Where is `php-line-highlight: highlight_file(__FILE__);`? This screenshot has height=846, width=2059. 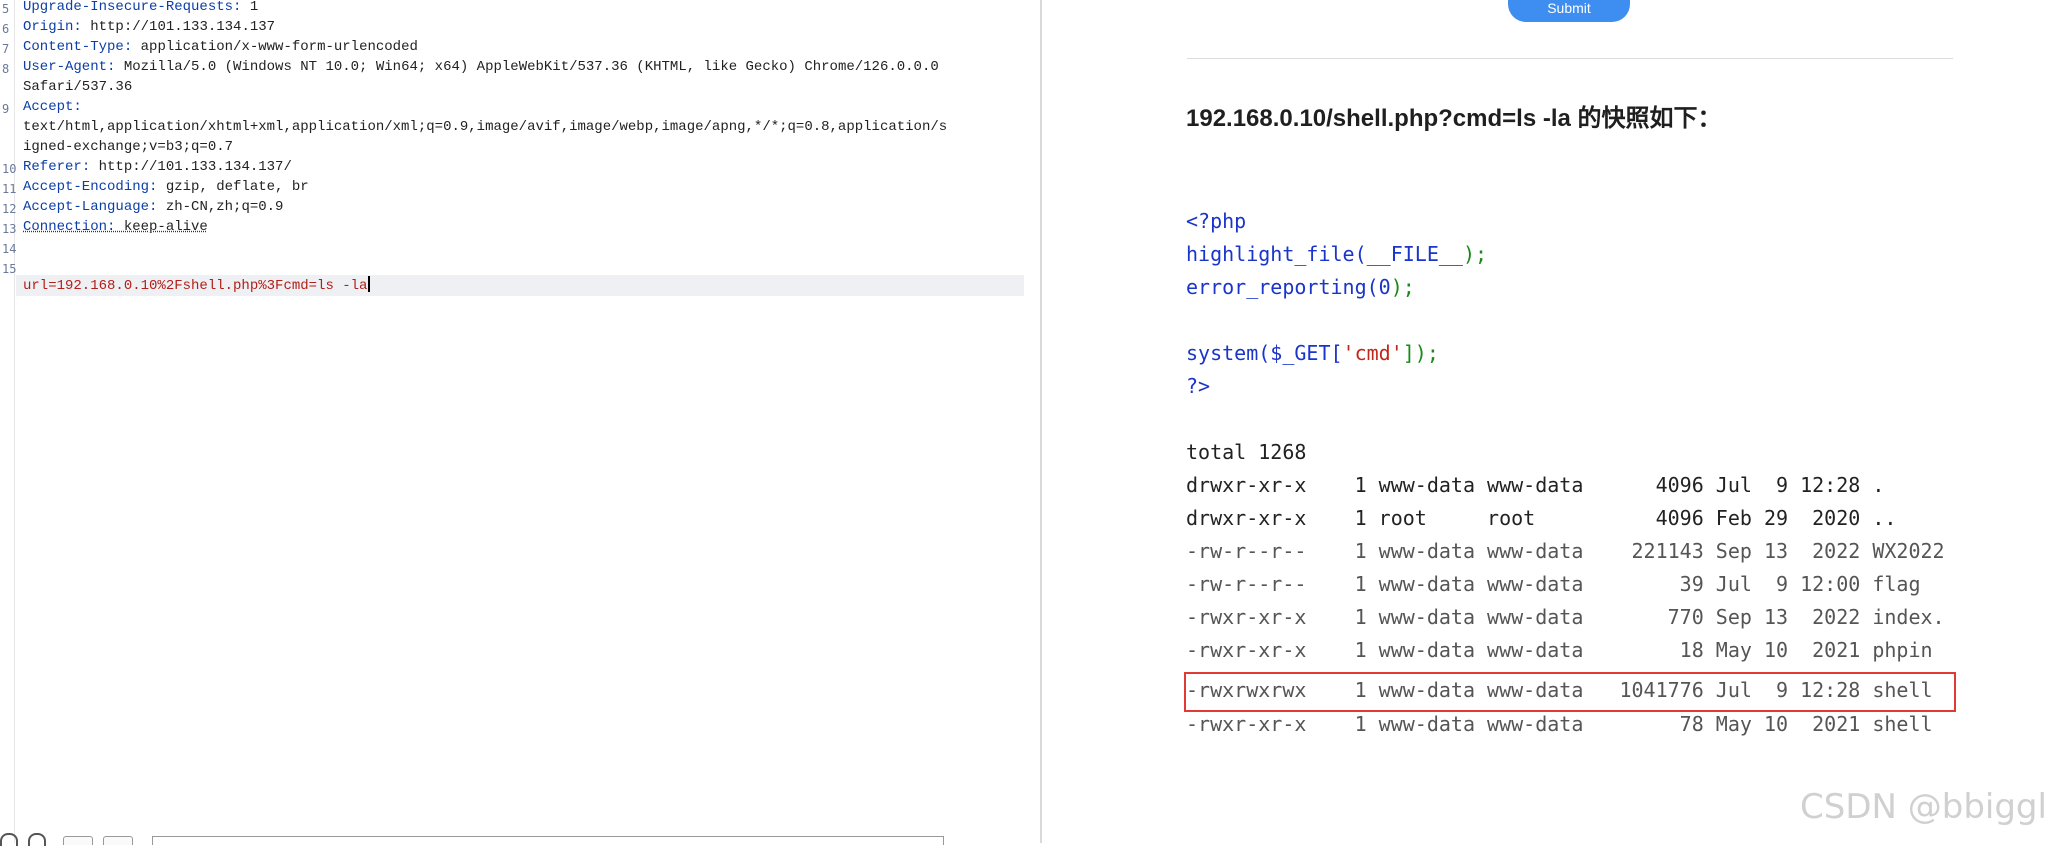
php-line-highlight: highlight_file(__FILE__); is located at coordinates (1337, 254).